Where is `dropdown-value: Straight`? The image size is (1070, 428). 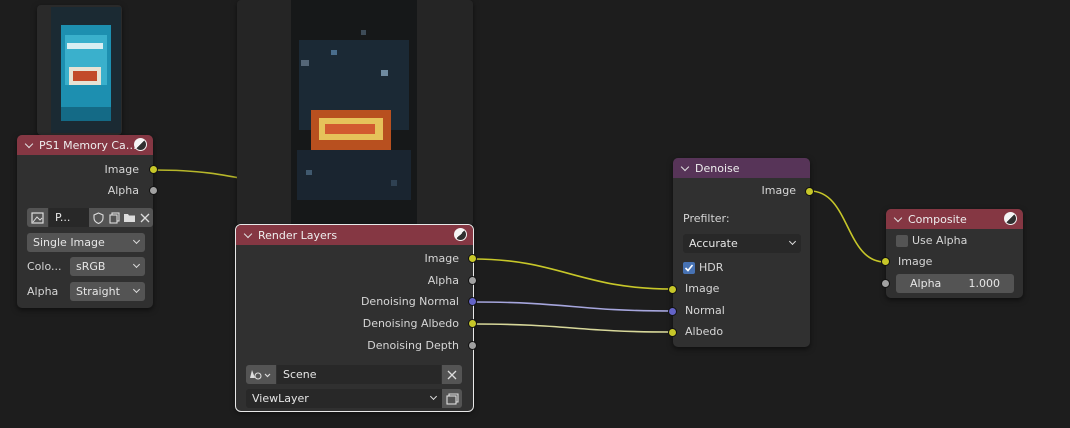 dropdown-value: Straight is located at coordinates (98, 291).